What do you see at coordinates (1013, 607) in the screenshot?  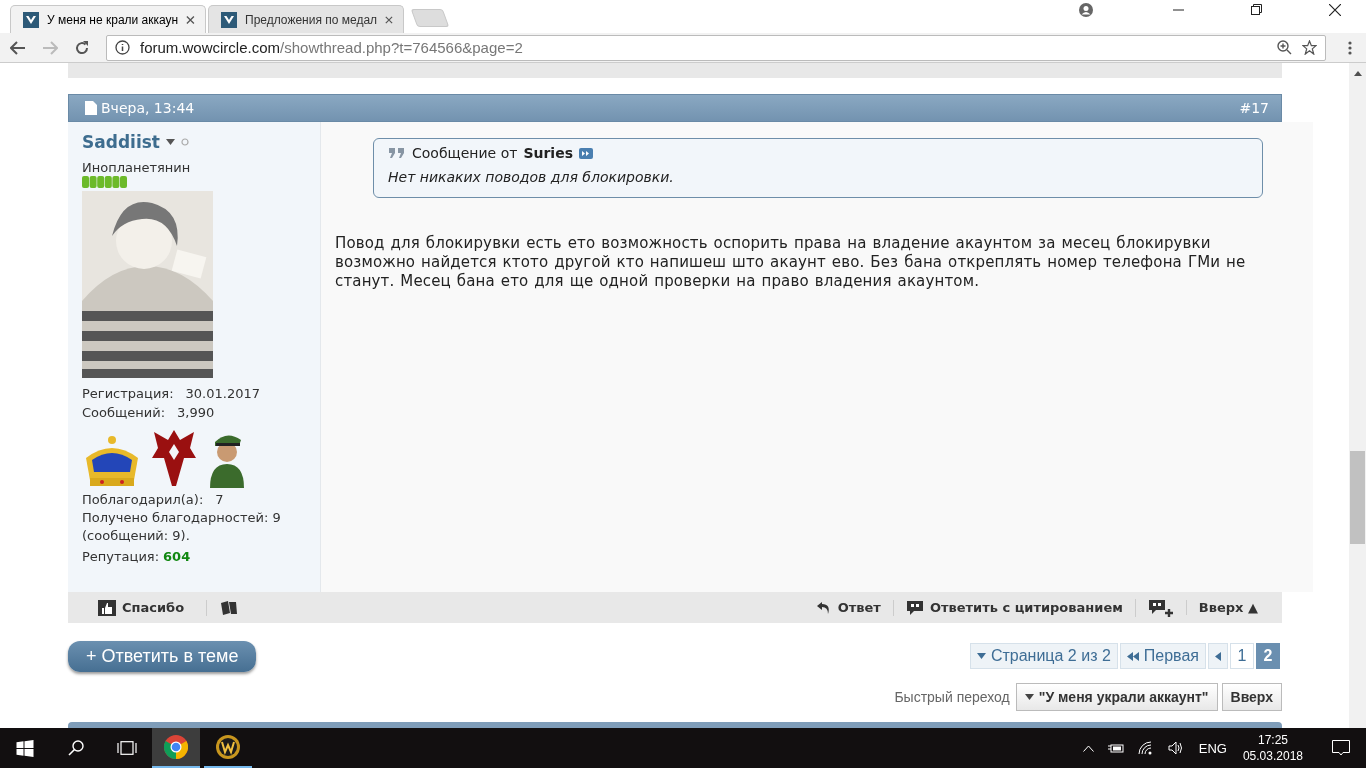 I see `quote-reply-button: Ответить с цитированием` at bounding box center [1013, 607].